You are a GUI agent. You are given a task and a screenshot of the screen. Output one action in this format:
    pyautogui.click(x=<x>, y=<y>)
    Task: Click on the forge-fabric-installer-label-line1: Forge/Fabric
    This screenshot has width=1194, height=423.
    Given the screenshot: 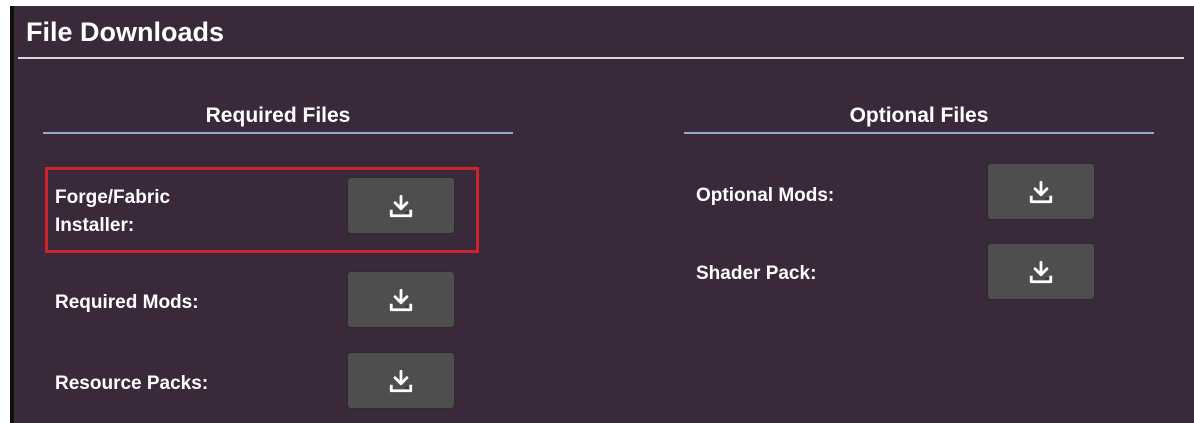 What is the action you would take?
    pyautogui.click(x=113, y=197)
    